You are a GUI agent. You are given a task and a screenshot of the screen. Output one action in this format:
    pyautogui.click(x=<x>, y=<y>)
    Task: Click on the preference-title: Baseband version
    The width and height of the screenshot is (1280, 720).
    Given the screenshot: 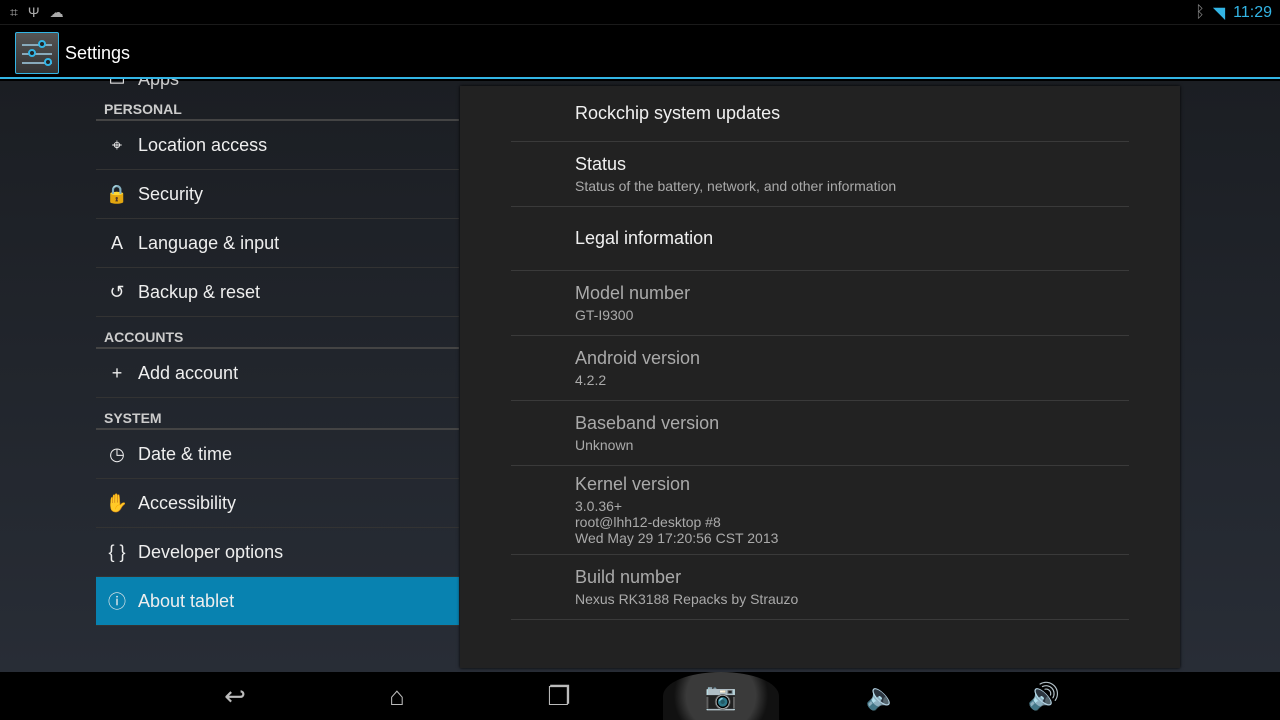 What is the action you would take?
    pyautogui.click(x=647, y=423)
    